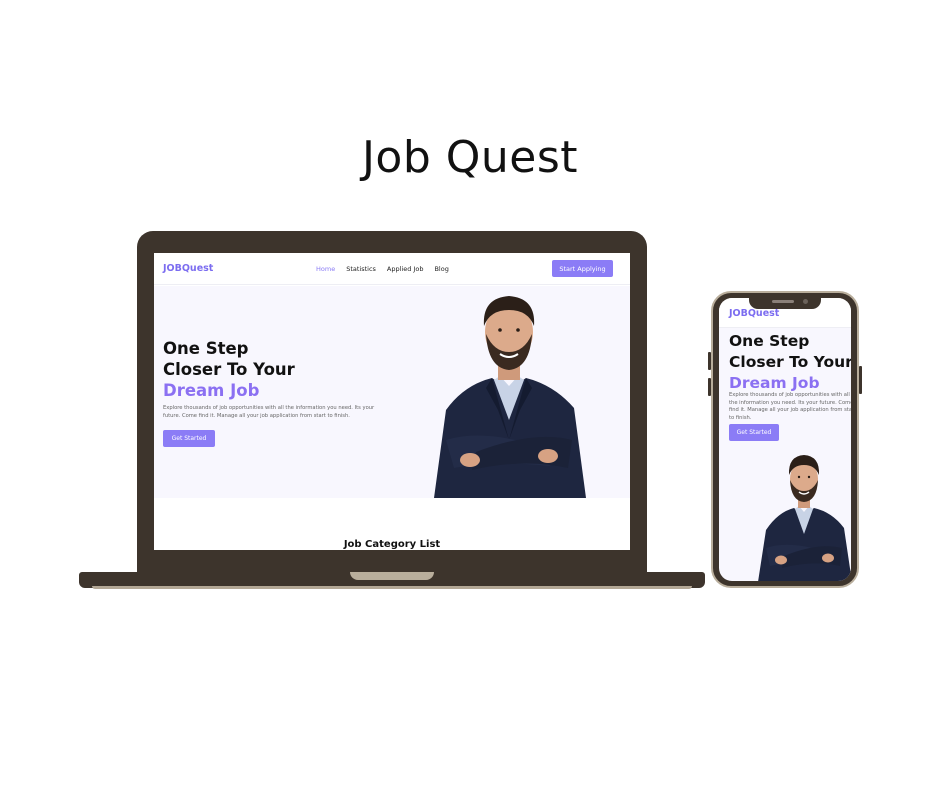  Describe the element at coordinates (405, 269) in the screenshot. I see `nav-link-applied-job: Applied Job` at that location.